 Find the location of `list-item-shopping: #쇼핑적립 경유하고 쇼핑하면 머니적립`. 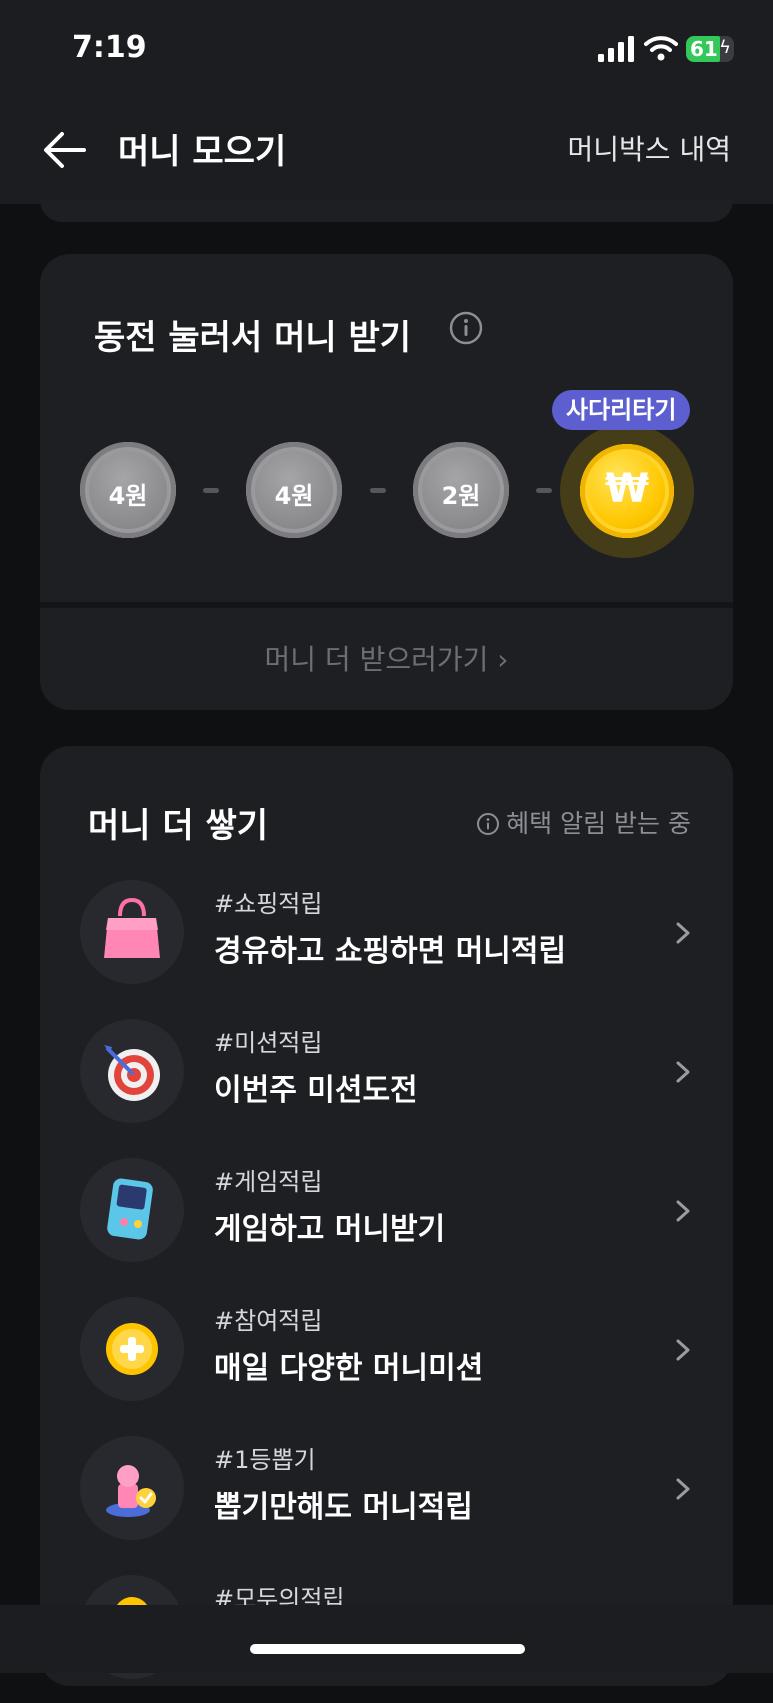

list-item-shopping: #쇼핑적립 경유하고 쇼핑하면 머니적립 is located at coordinates (386, 944).